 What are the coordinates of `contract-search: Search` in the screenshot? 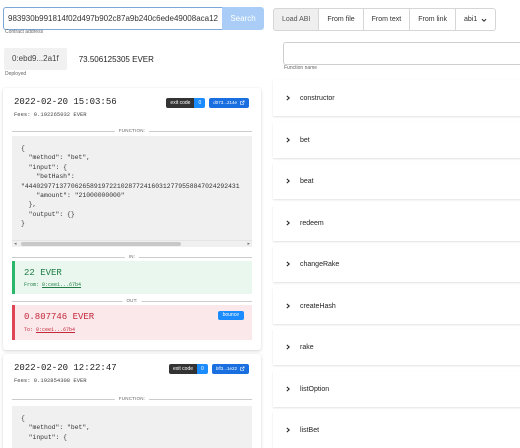 It's located at (133, 18).